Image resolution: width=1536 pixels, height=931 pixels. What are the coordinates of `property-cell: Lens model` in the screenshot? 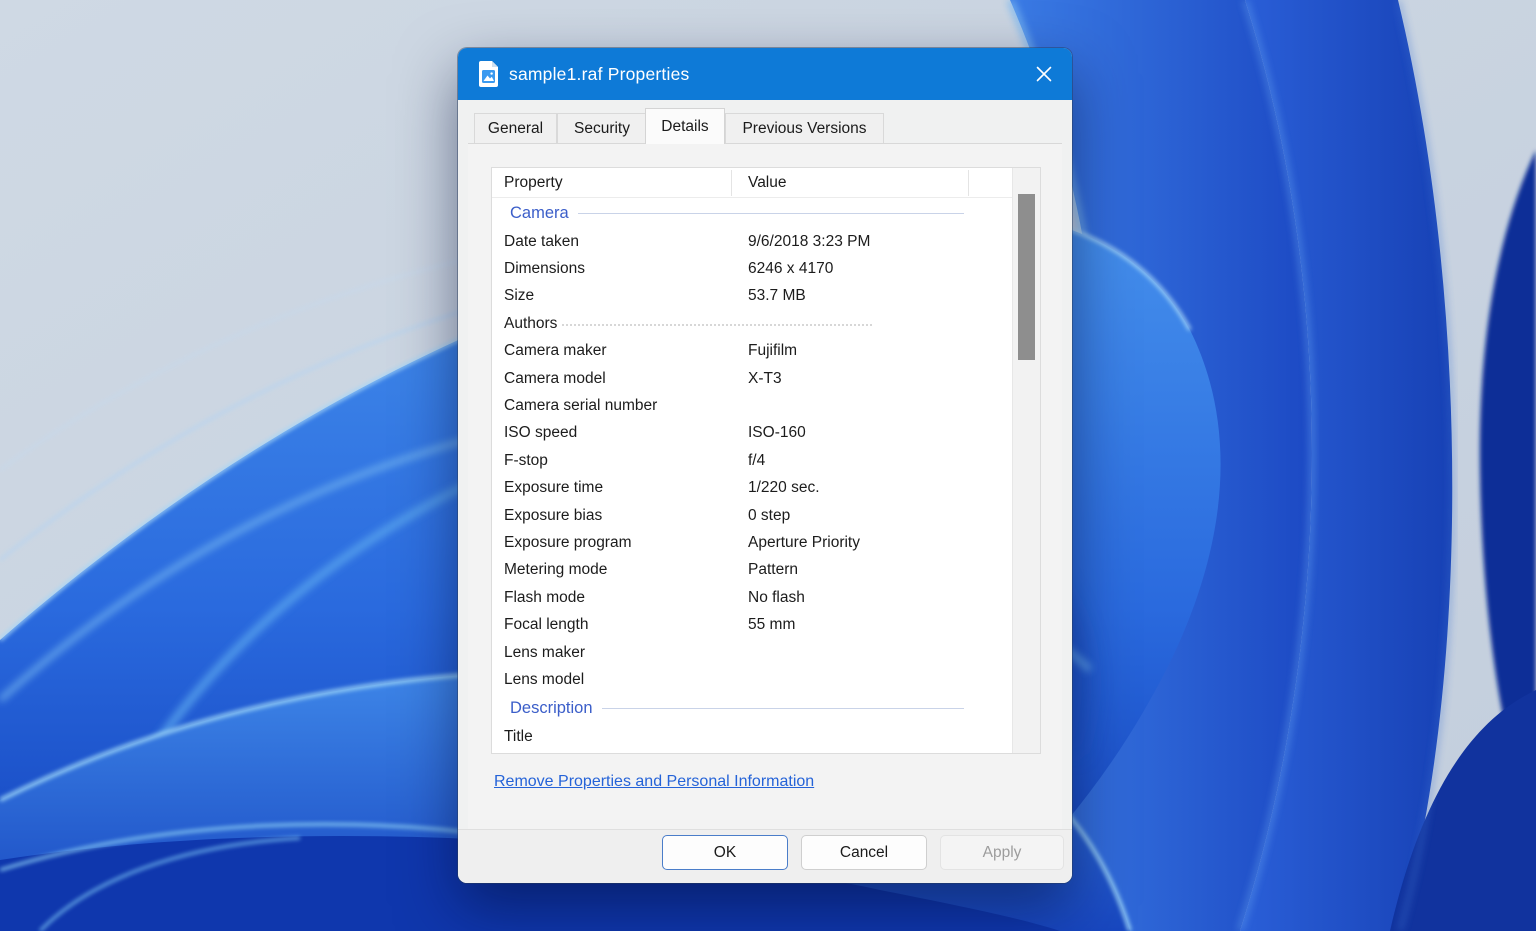 It's located at (544, 679).